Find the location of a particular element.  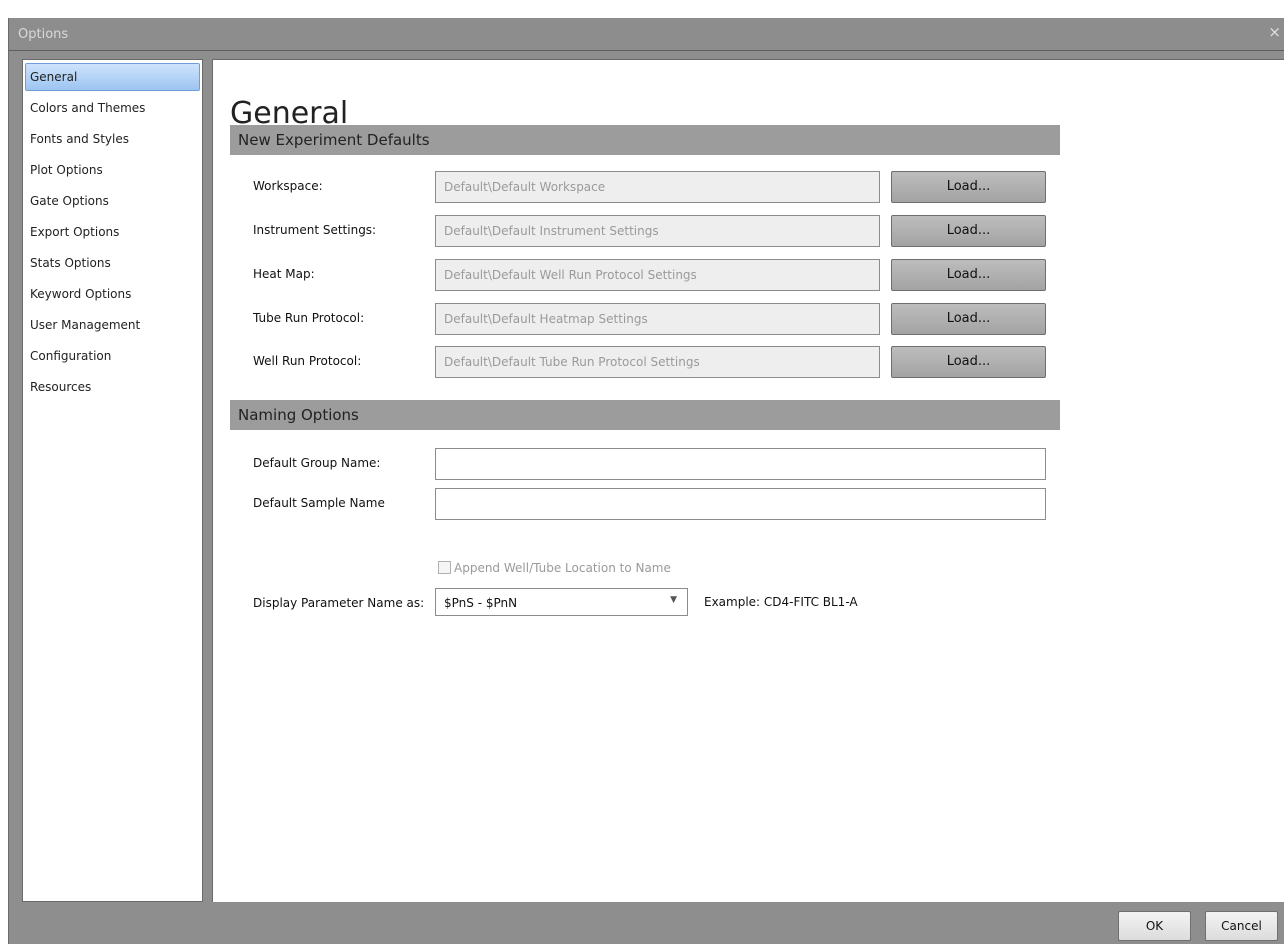

display-parameter-label: Display Parameter Name as: is located at coordinates (339, 603).